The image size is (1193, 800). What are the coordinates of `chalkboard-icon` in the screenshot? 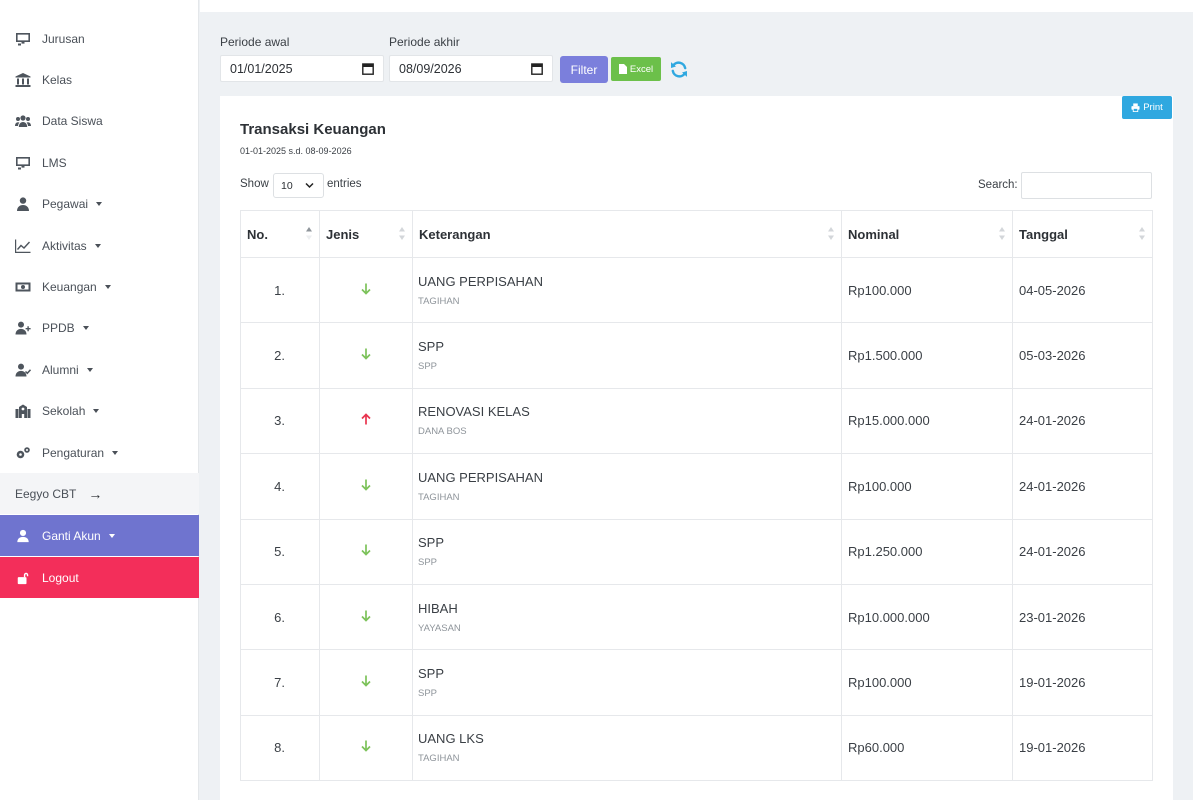 It's located at (23, 39).